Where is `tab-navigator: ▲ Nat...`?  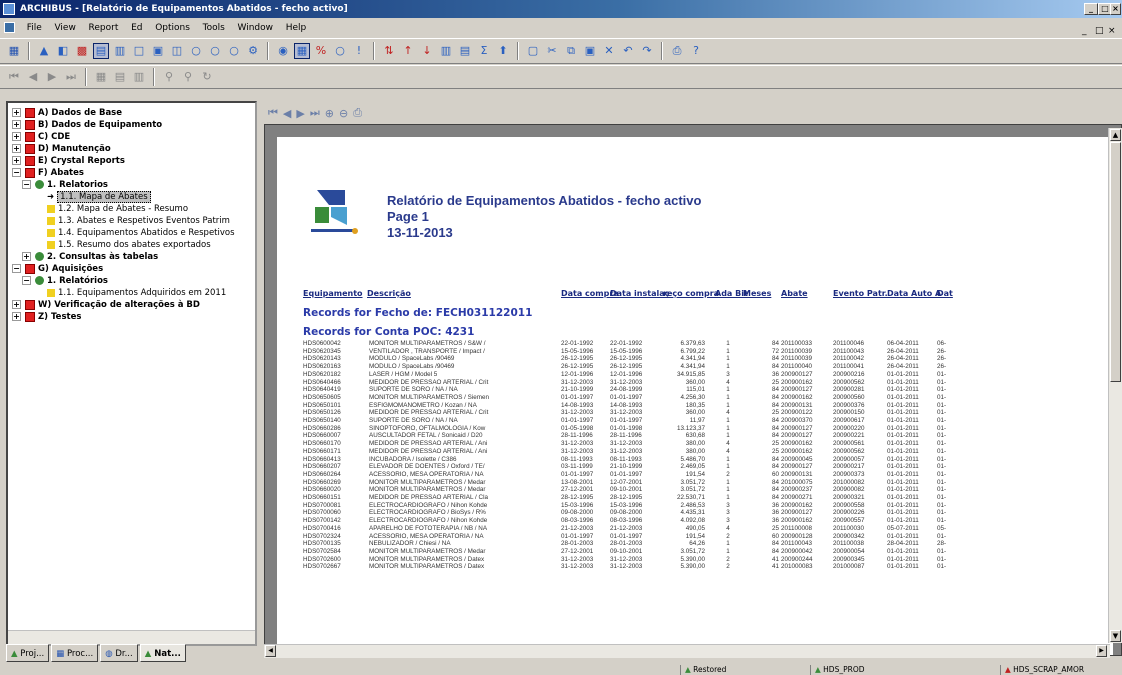 tab-navigator: ▲ Nat... is located at coordinates (162, 653).